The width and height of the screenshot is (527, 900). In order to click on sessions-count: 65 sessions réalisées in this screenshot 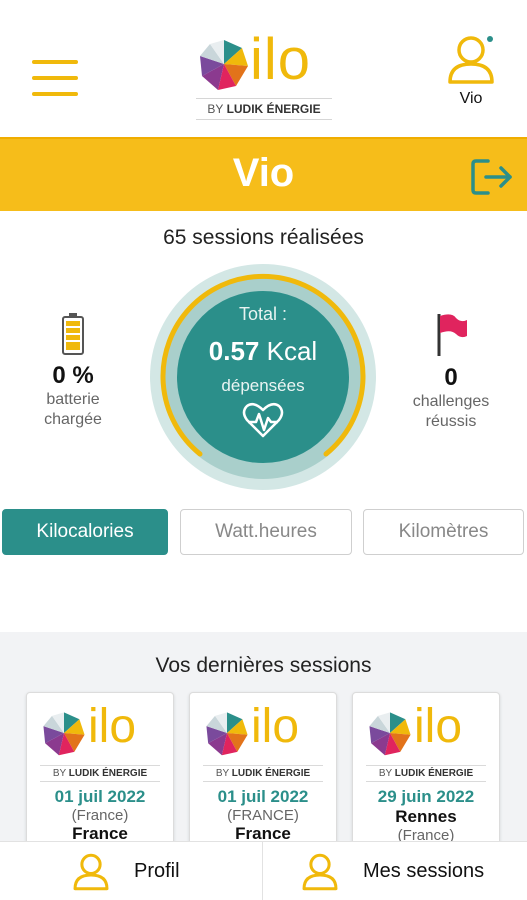, I will do `click(263, 237)`.